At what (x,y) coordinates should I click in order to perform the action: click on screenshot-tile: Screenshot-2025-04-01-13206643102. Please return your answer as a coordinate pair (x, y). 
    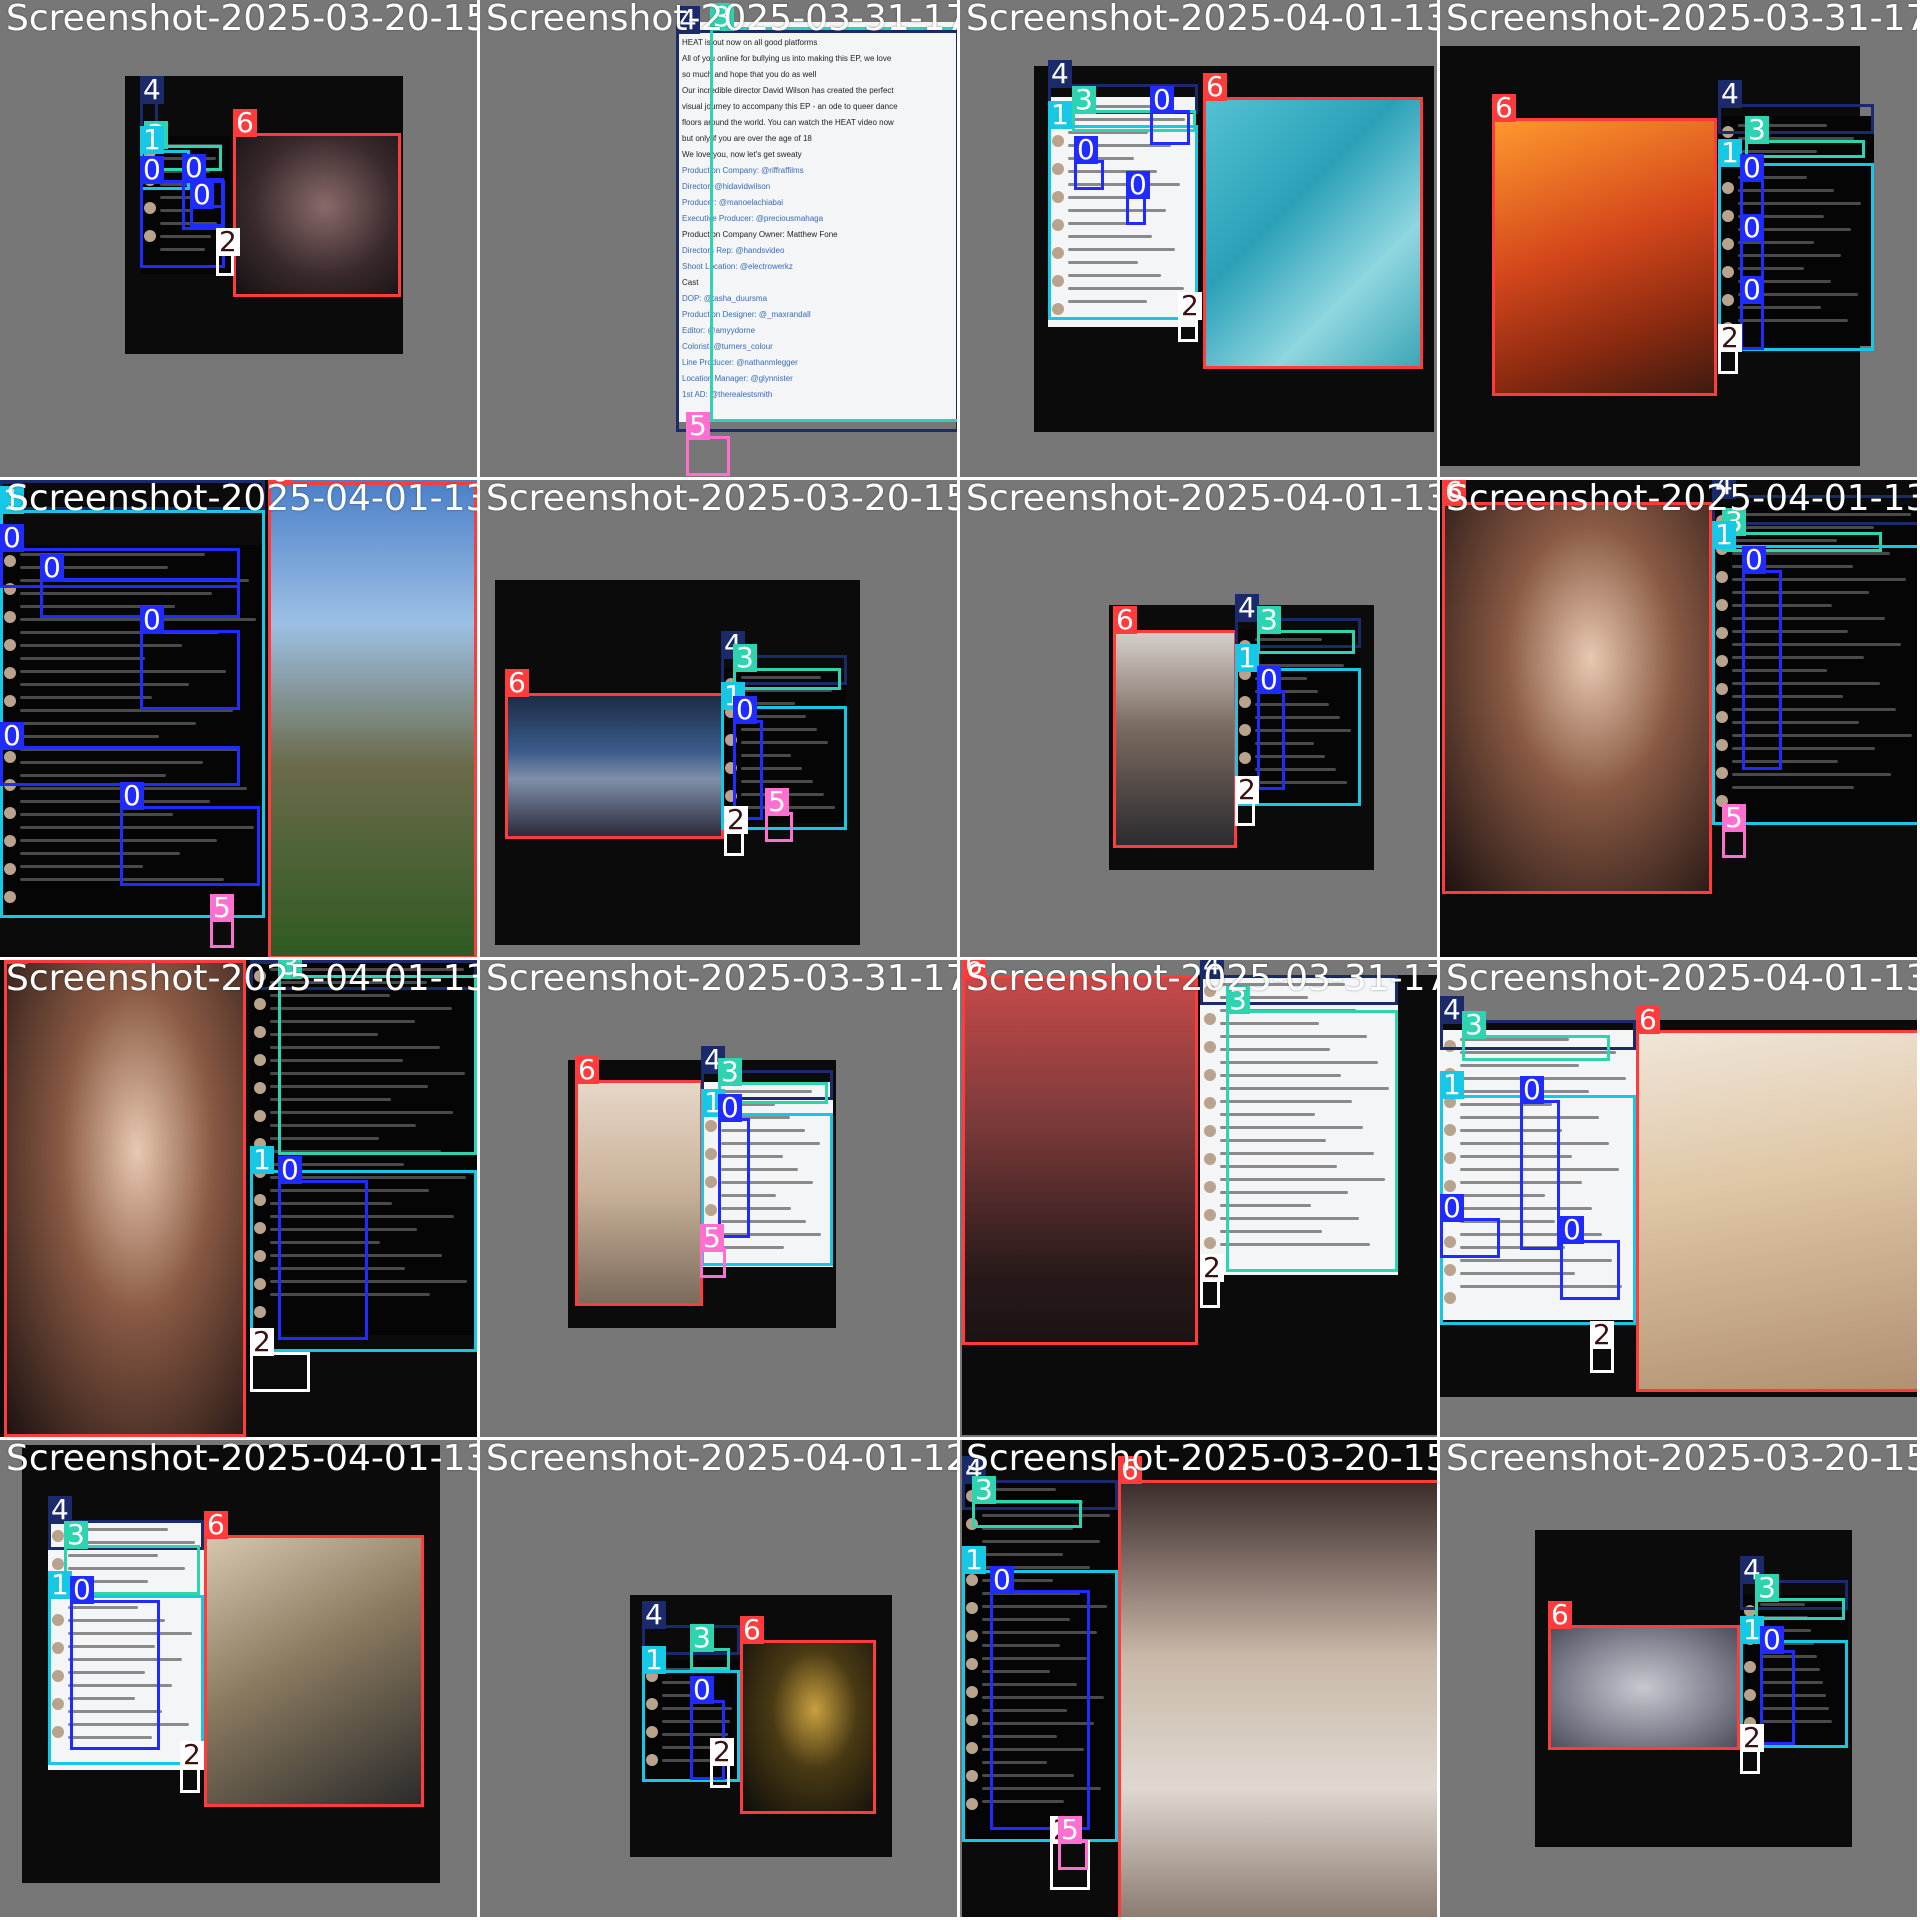
    Looking at the image, I should click on (1198, 718).